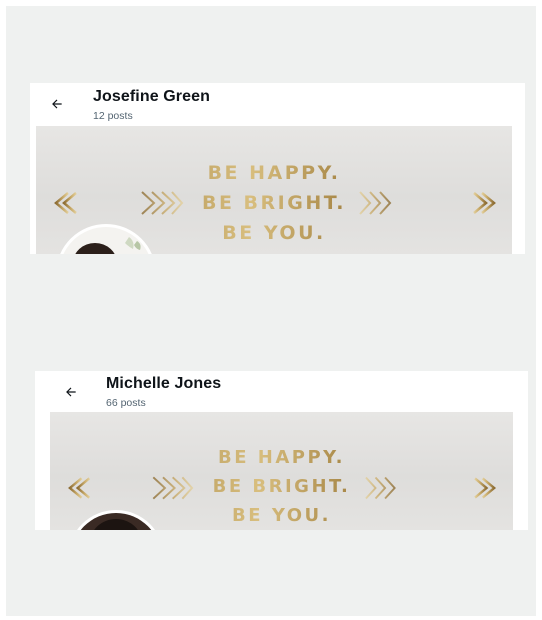 The height and width of the screenshot is (620, 542). Describe the element at coordinates (281, 391) in the screenshot. I see `profile-header: Michelle Jones 66 posts` at that location.